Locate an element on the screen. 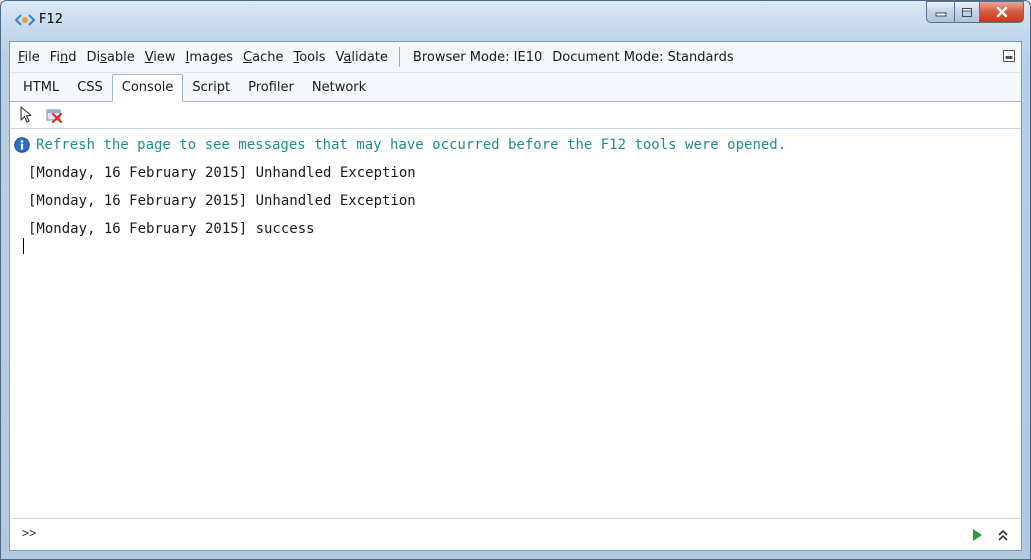 The height and width of the screenshot is (560, 1031). minimize-icon is located at coordinates (940, 14).